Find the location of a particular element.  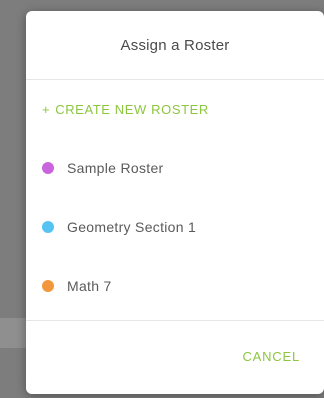

roster-item-geometry-section-1: Geometry Section 1 is located at coordinates (119, 227).